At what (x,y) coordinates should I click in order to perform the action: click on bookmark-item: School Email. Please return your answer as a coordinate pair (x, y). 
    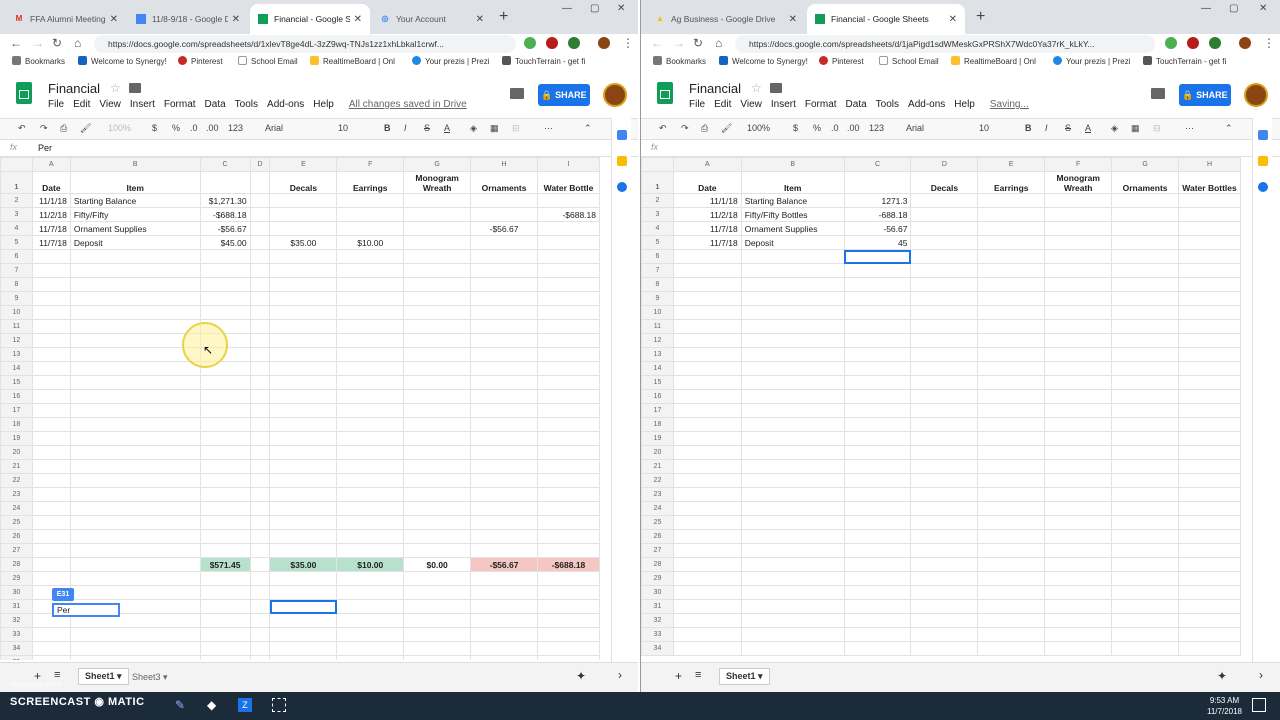
    Looking at the image, I should click on (909, 61).